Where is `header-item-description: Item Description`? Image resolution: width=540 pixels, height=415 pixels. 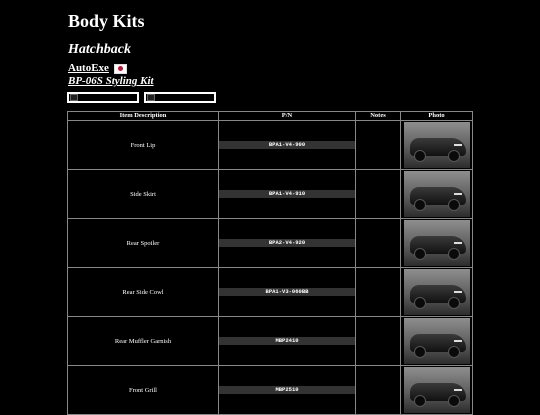
header-item-description: Item Description is located at coordinates (143, 116).